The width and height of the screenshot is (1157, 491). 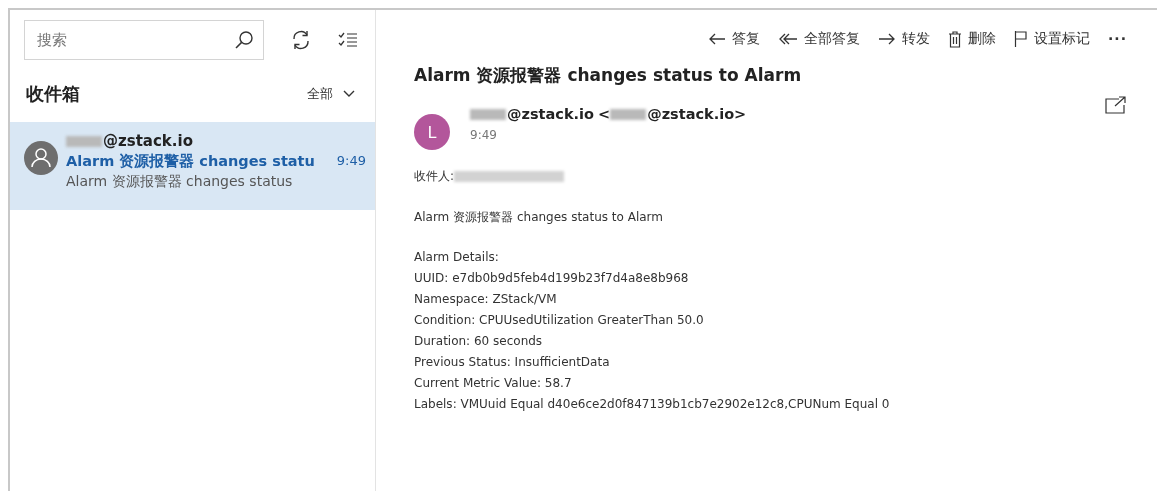 What do you see at coordinates (148, 141) in the screenshot?
I see `sender-address: @zstack.io` at bounding box center [148, 141].